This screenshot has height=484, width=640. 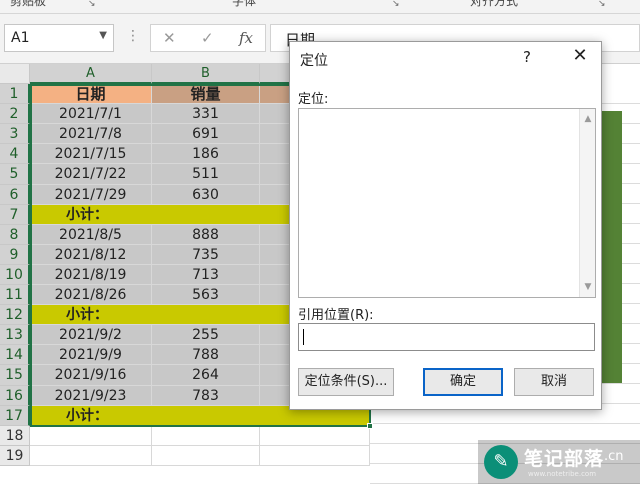 What do you see at coordinates (206, 114) in the screenshot?
I see `cell-sales: 331` at bounding box center [206, 114].